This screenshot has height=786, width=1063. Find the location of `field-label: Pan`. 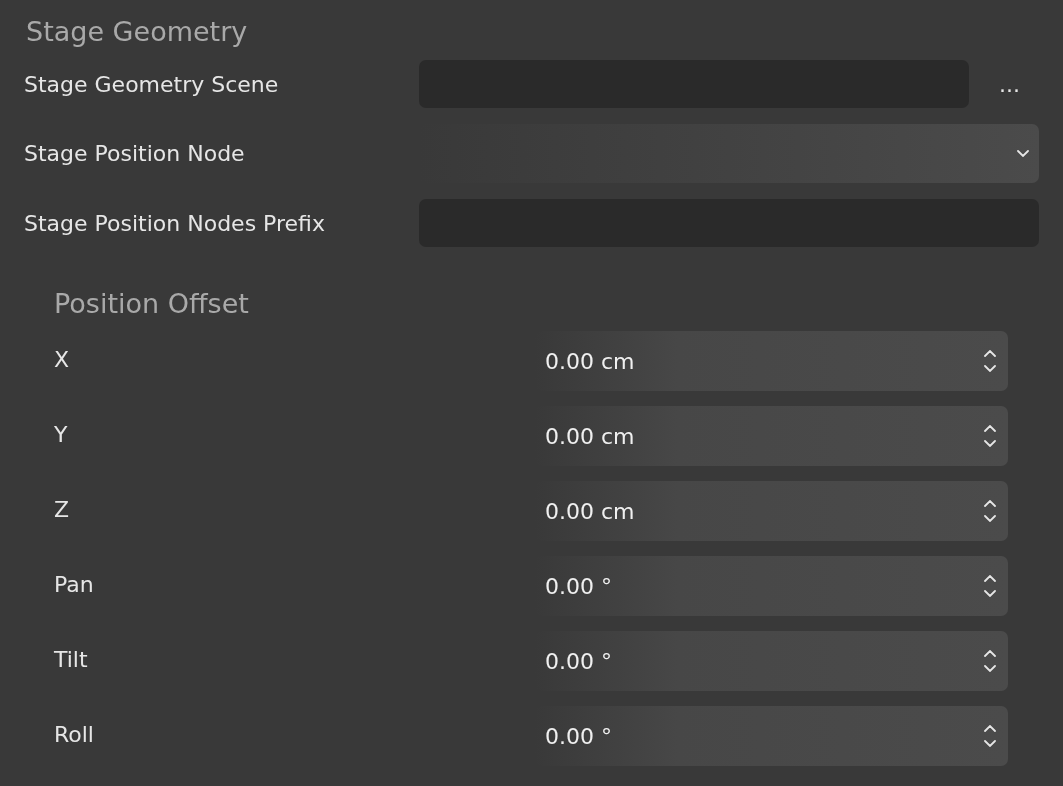

field-label: Pan is located at coordinates (74, 584).